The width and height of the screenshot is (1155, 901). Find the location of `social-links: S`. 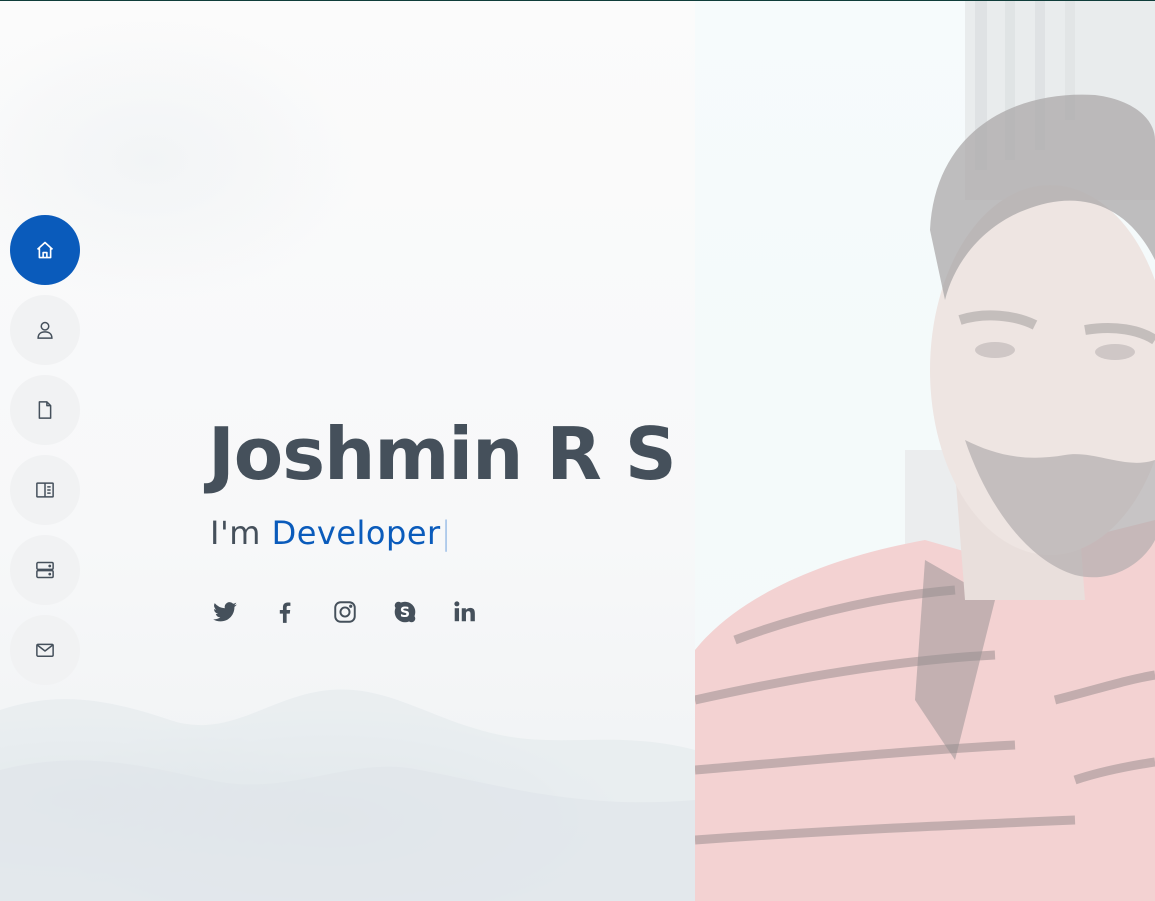

social-links: S is located at coordinates (360, 612).